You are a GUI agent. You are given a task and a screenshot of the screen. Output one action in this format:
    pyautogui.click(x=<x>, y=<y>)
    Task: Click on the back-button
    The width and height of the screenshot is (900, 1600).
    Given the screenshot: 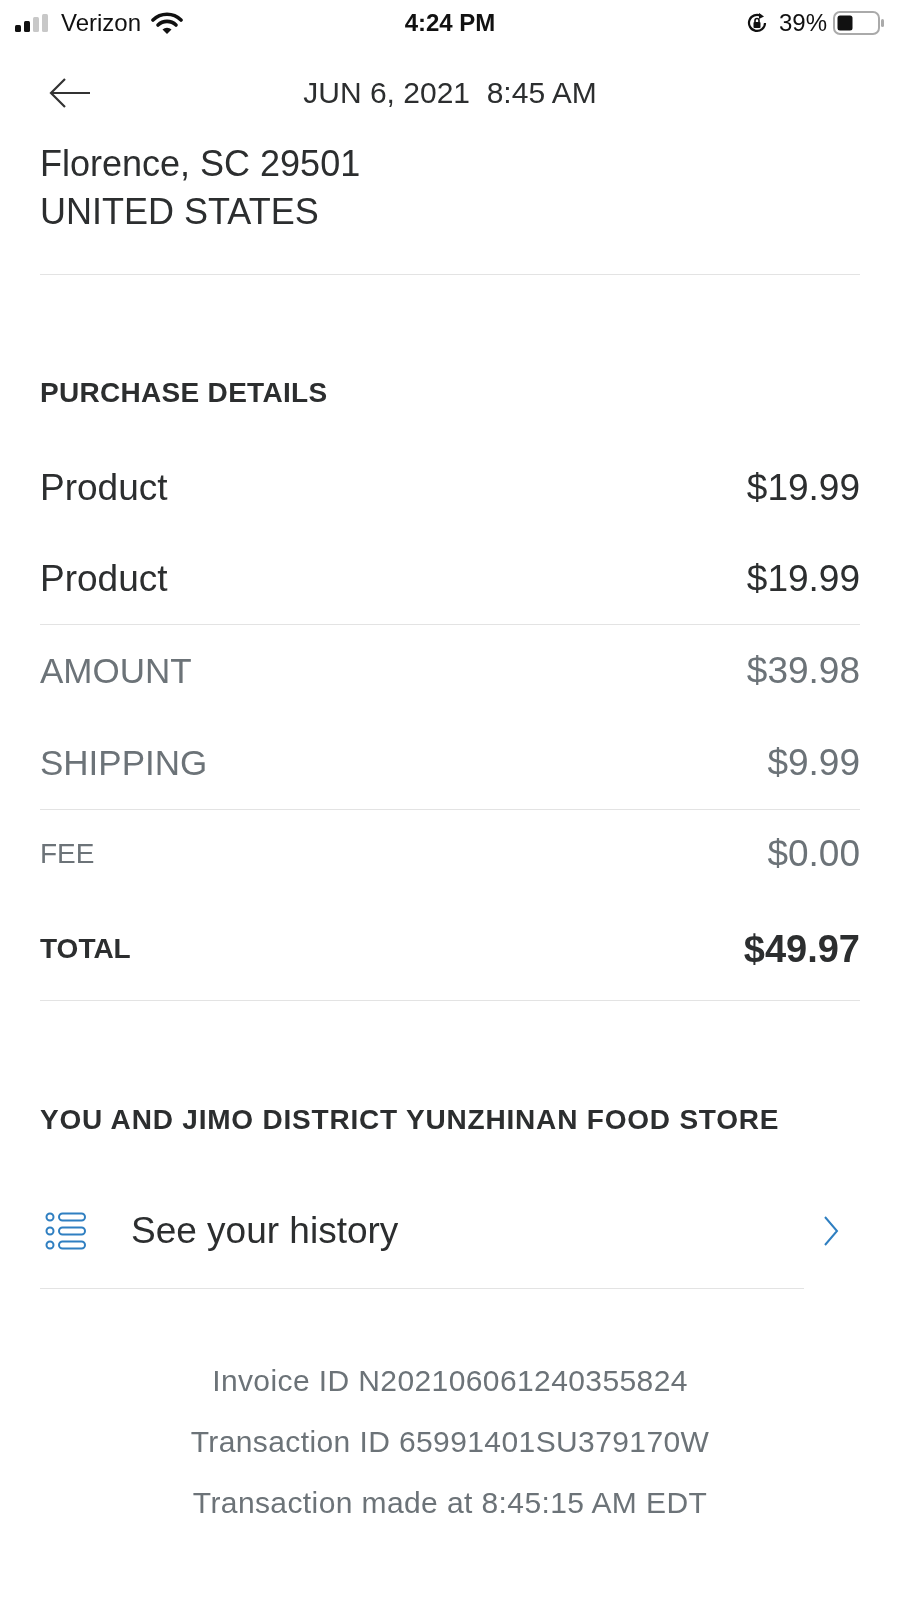 What is the action you would take?
    pyautogui.click(x=70, y=92)
    